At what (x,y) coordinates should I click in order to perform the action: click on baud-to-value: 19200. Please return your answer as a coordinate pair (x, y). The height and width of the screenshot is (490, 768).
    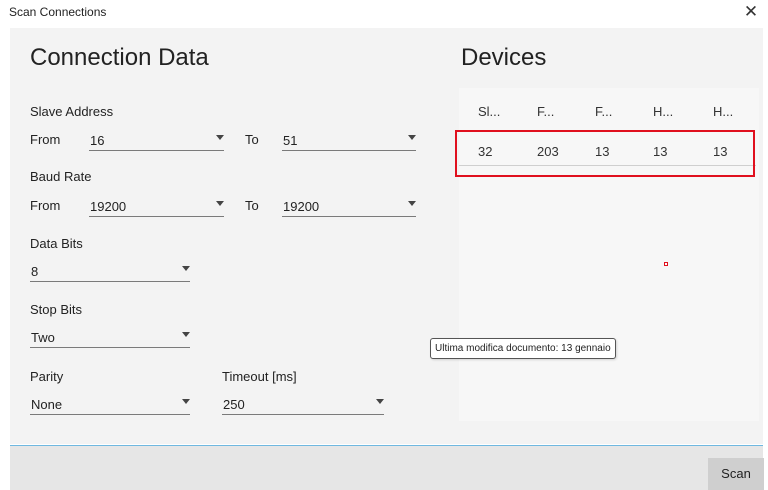
    Looking at the image, I should click on (301, 206).